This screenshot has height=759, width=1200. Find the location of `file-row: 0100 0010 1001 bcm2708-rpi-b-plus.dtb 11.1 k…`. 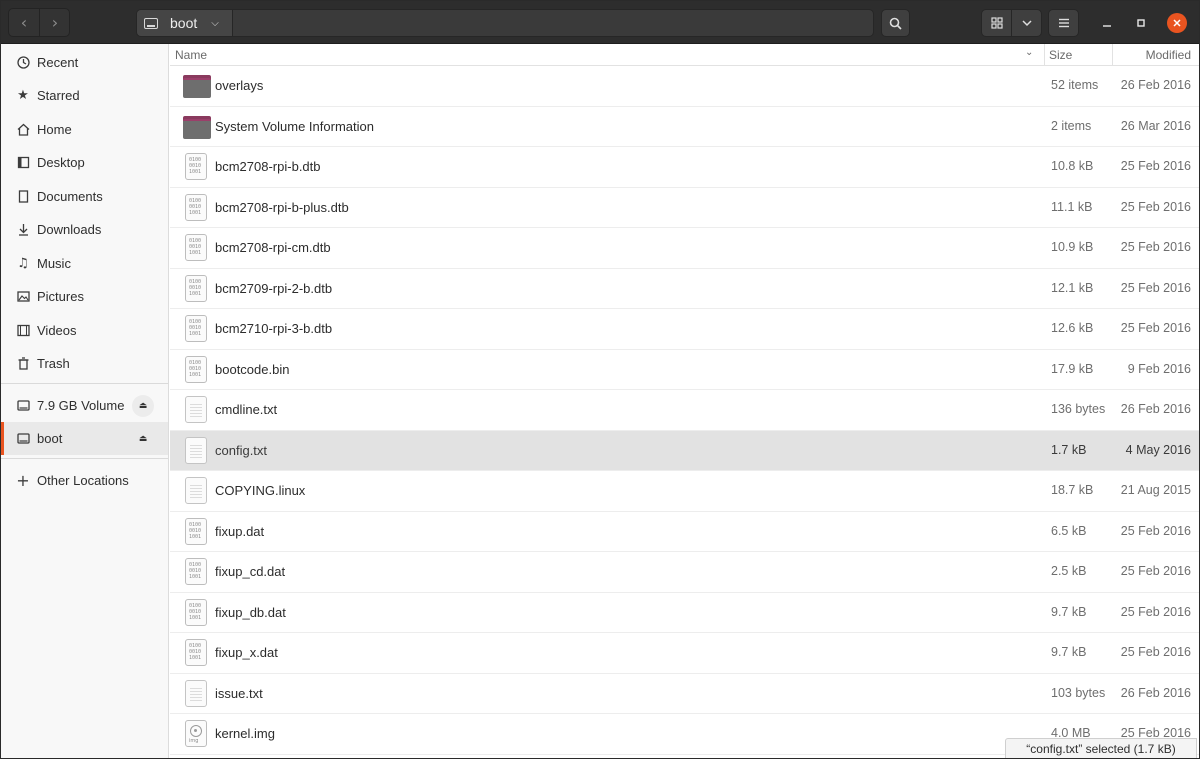

file-row: 0100 0010 1001 bcm2708-rpi-b-plus.dtb 11.1 k… is located at coordinates (684, 208).